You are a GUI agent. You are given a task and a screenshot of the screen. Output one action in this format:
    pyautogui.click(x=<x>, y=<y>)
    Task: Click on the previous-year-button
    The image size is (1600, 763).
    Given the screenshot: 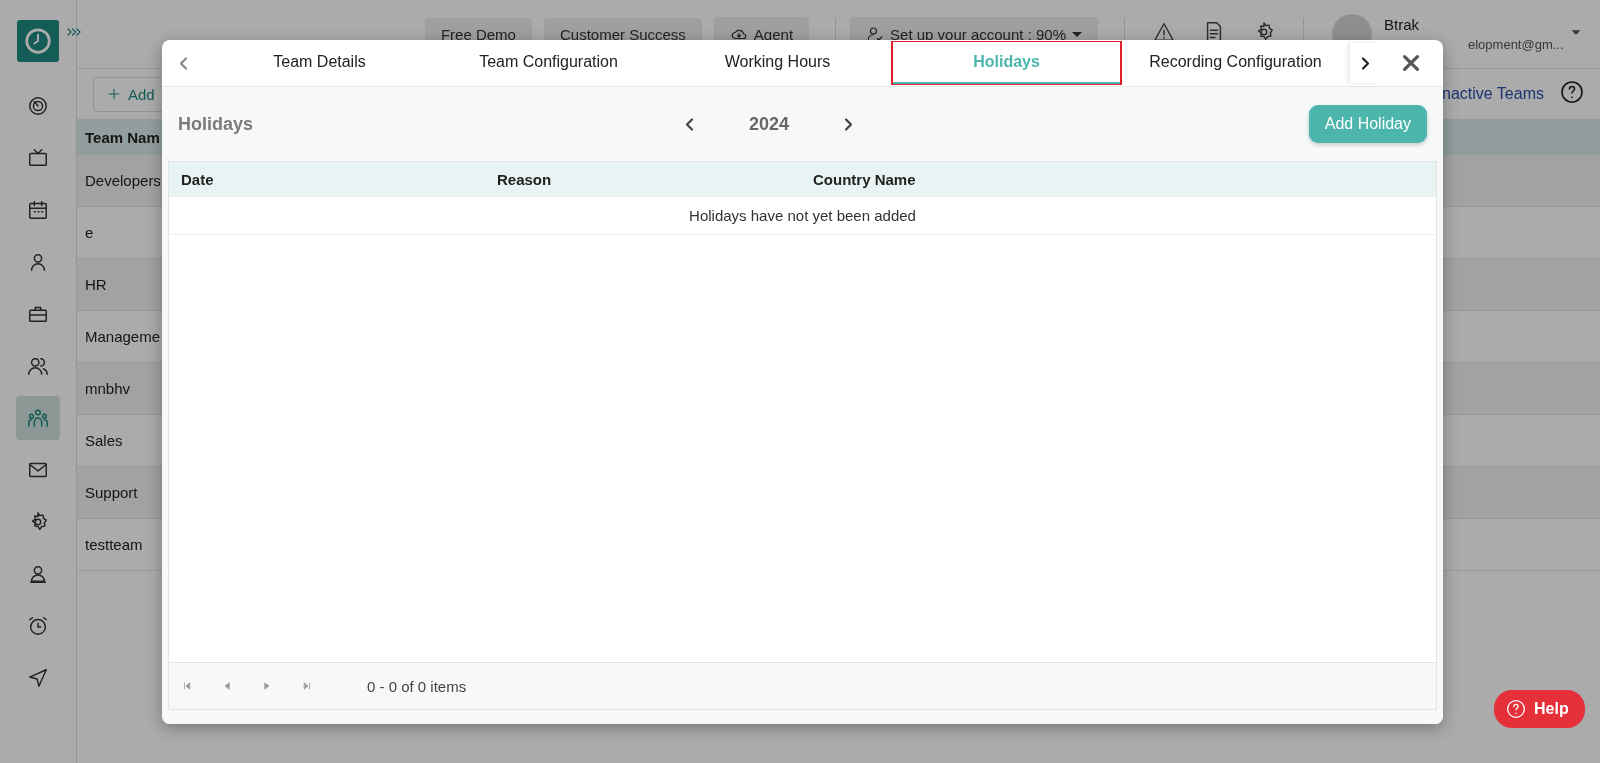 What is the action you would take?
    pyautogui.click(x=689, y=124)
    